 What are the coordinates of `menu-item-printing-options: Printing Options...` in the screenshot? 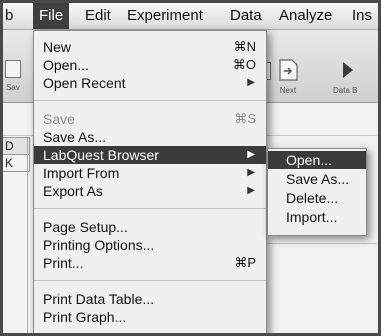 It's located at (150, 245).